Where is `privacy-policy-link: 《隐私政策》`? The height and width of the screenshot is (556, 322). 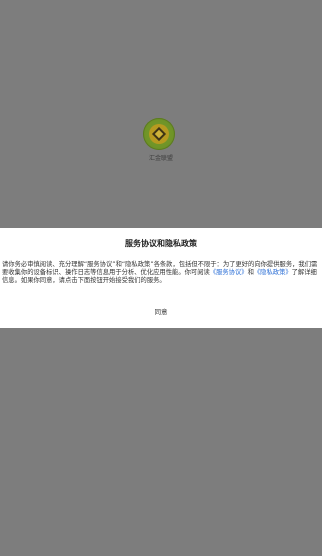
privacy-policy-link: 《隐私政策》 is located at coordinates (273, 272).